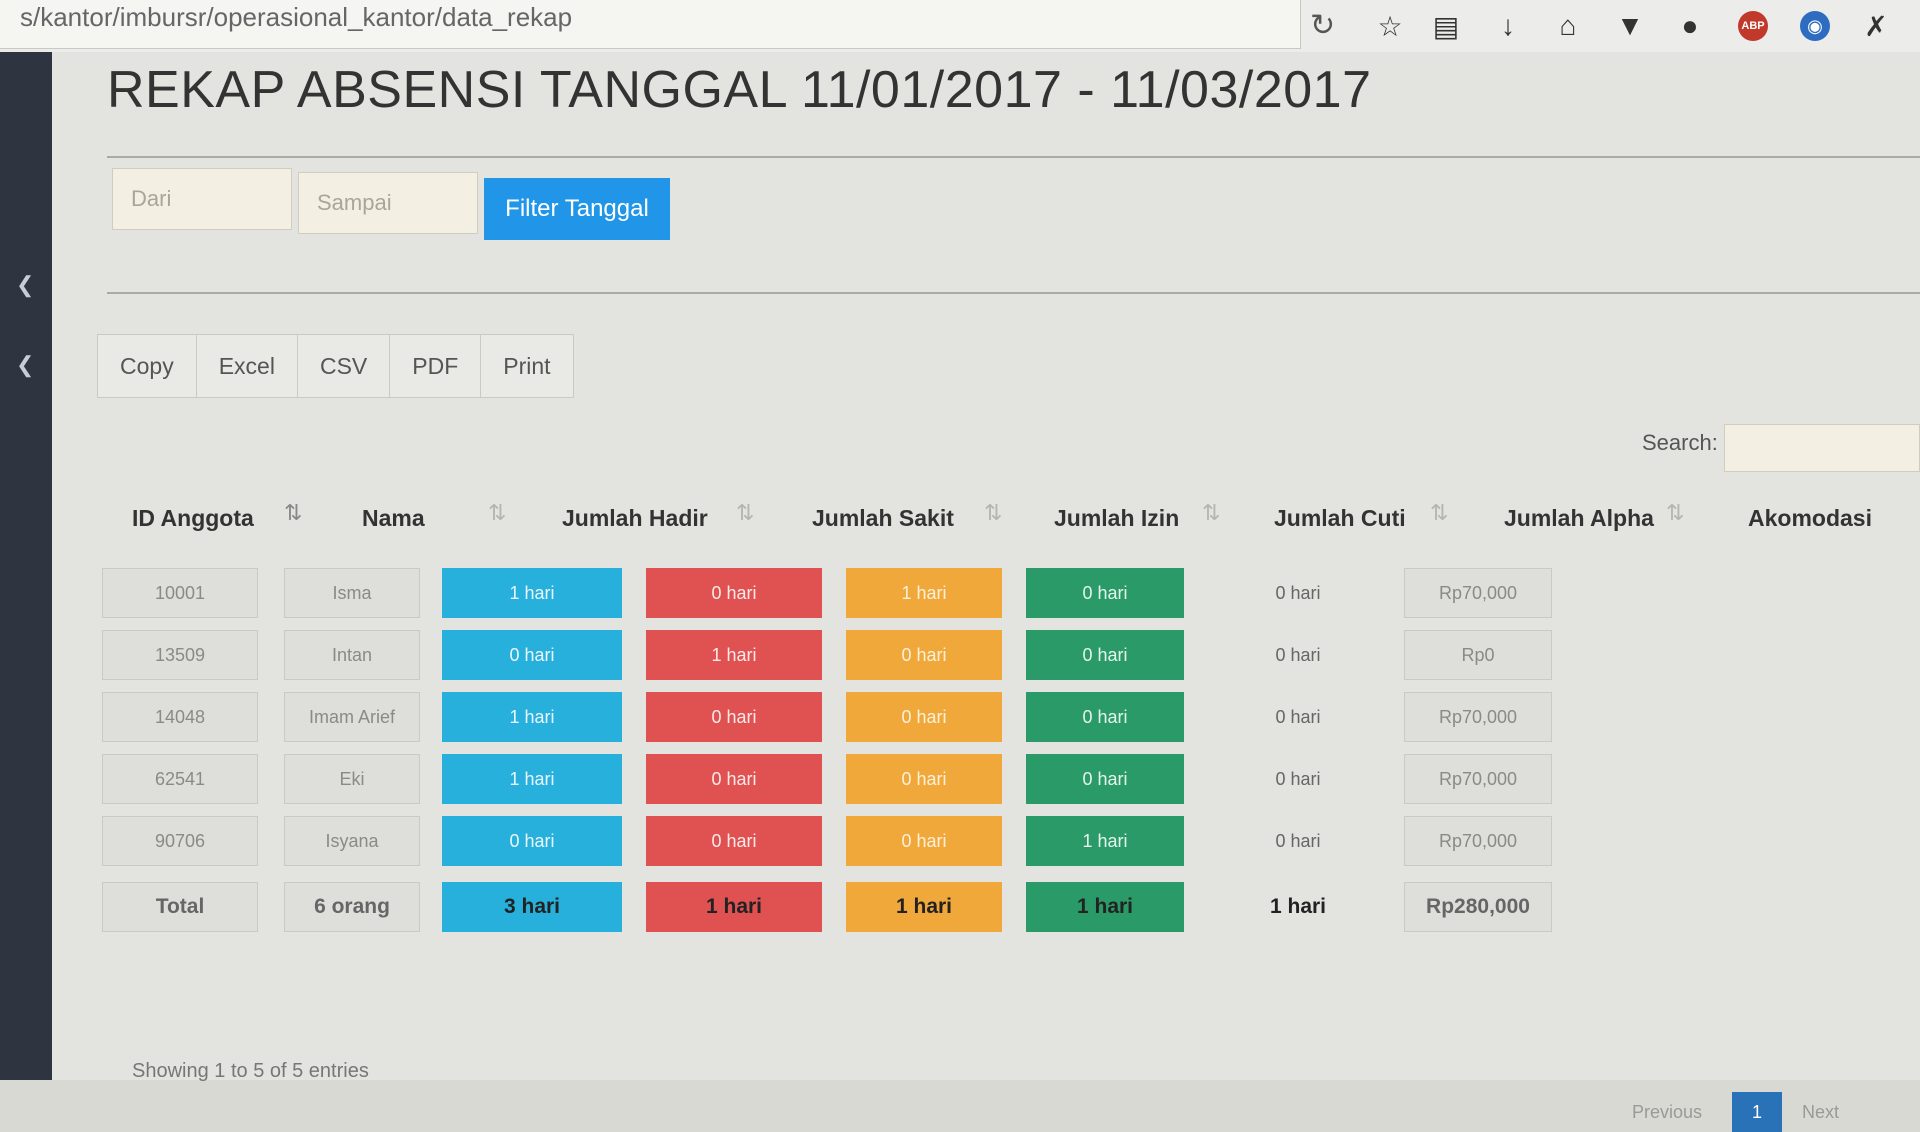  What do you see at coordinates (180, 841) in the screenshot?
I see `cell-id: 90706` at bounding box center [180, 841].